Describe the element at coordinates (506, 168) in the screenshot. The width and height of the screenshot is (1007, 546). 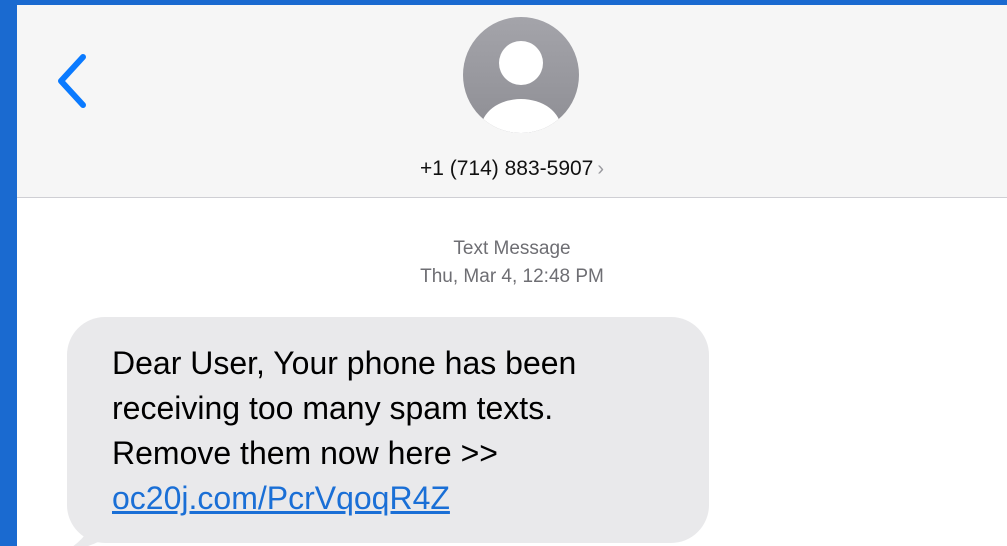
I see `contact-number: +1 (714) 883-5907` at that location.